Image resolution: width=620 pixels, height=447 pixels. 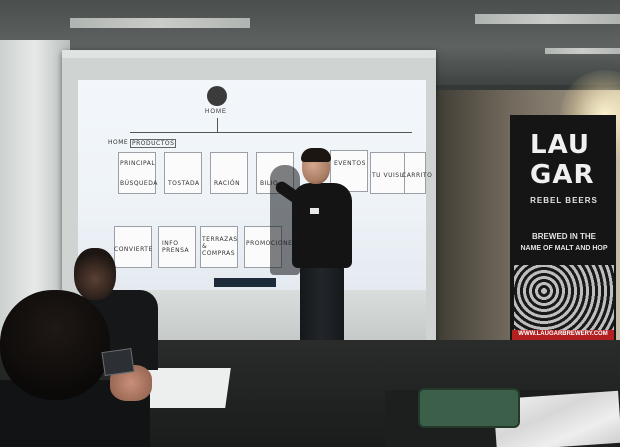 I want to click on sketch-note-label: TERRAZAS & COMPRAS, so click(x=220, y=246).